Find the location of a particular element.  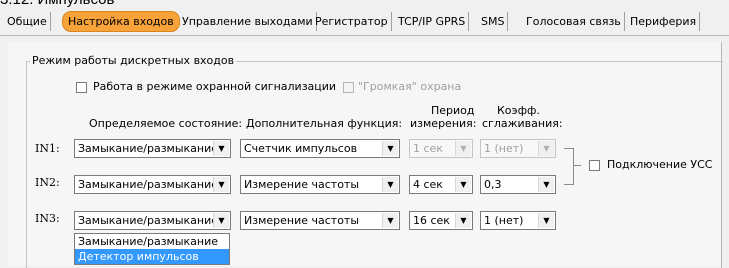

in1-state-value: Замыкание/размыкание is located at coordinates (148, 148).